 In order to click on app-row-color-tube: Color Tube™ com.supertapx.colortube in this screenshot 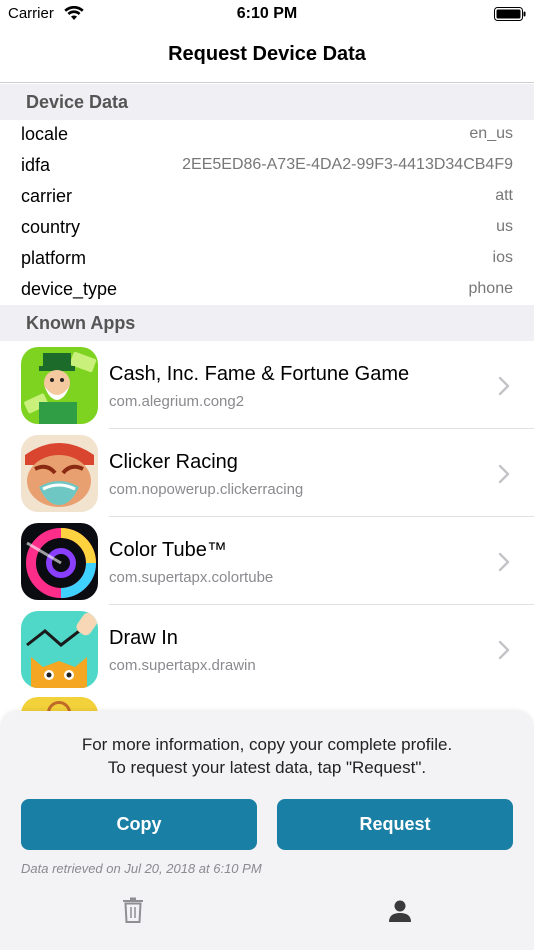, I will do `click(267, 561)`.